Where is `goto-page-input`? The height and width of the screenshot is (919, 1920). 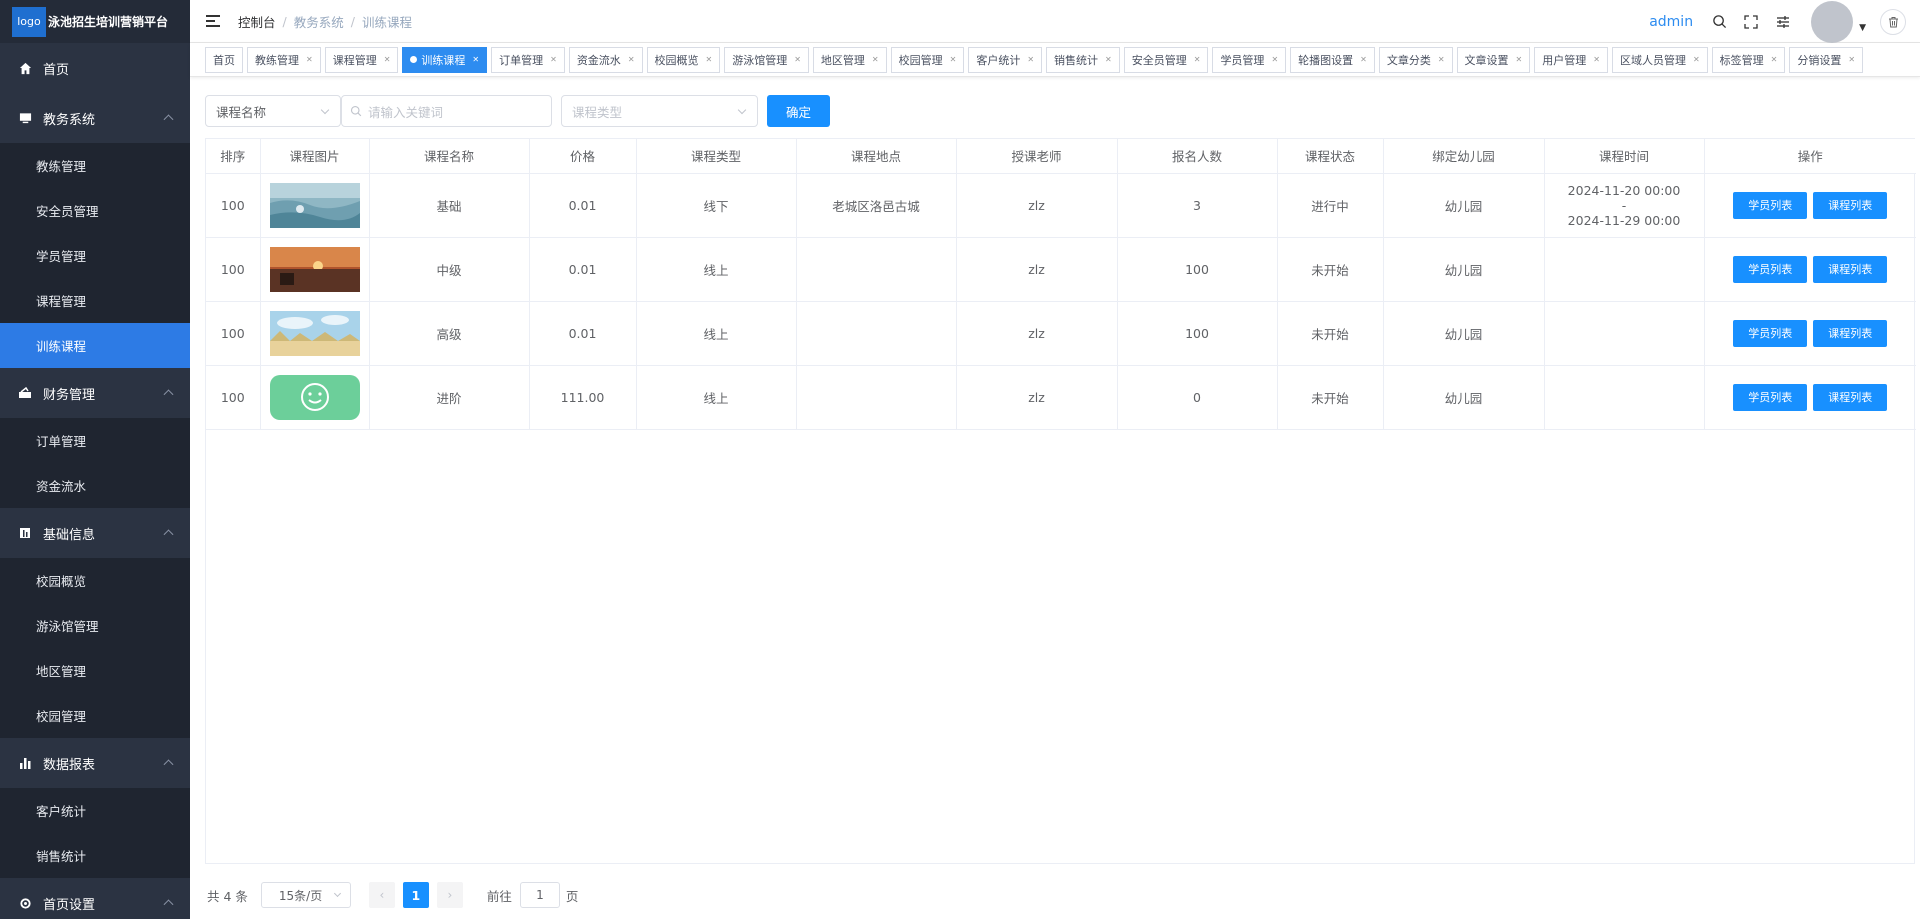
goto-page-input is located at coordinates (539, 895).